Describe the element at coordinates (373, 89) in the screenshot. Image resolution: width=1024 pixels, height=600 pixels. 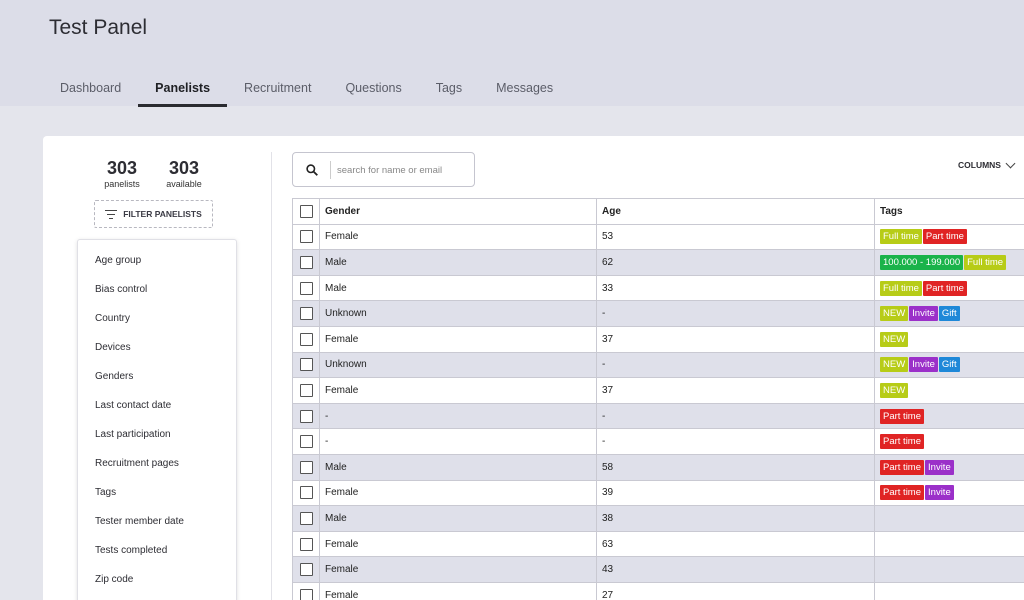
I see `tab-questions: Questions` at that location.